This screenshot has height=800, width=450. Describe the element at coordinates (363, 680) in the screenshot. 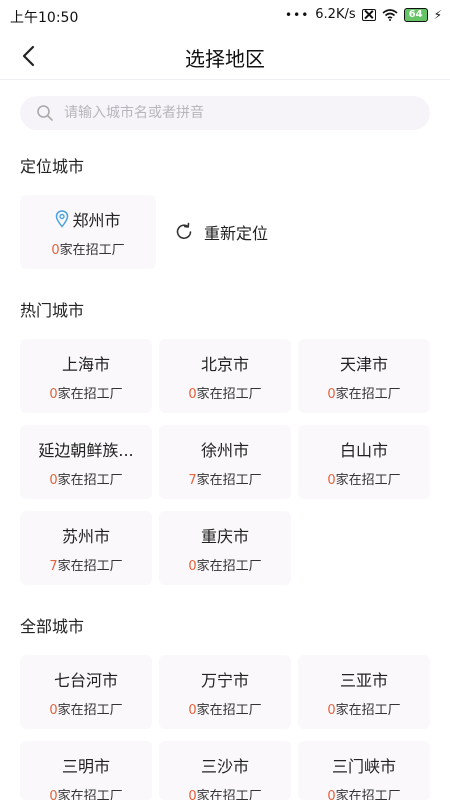

I see `city-name: 三亚市` at that location.